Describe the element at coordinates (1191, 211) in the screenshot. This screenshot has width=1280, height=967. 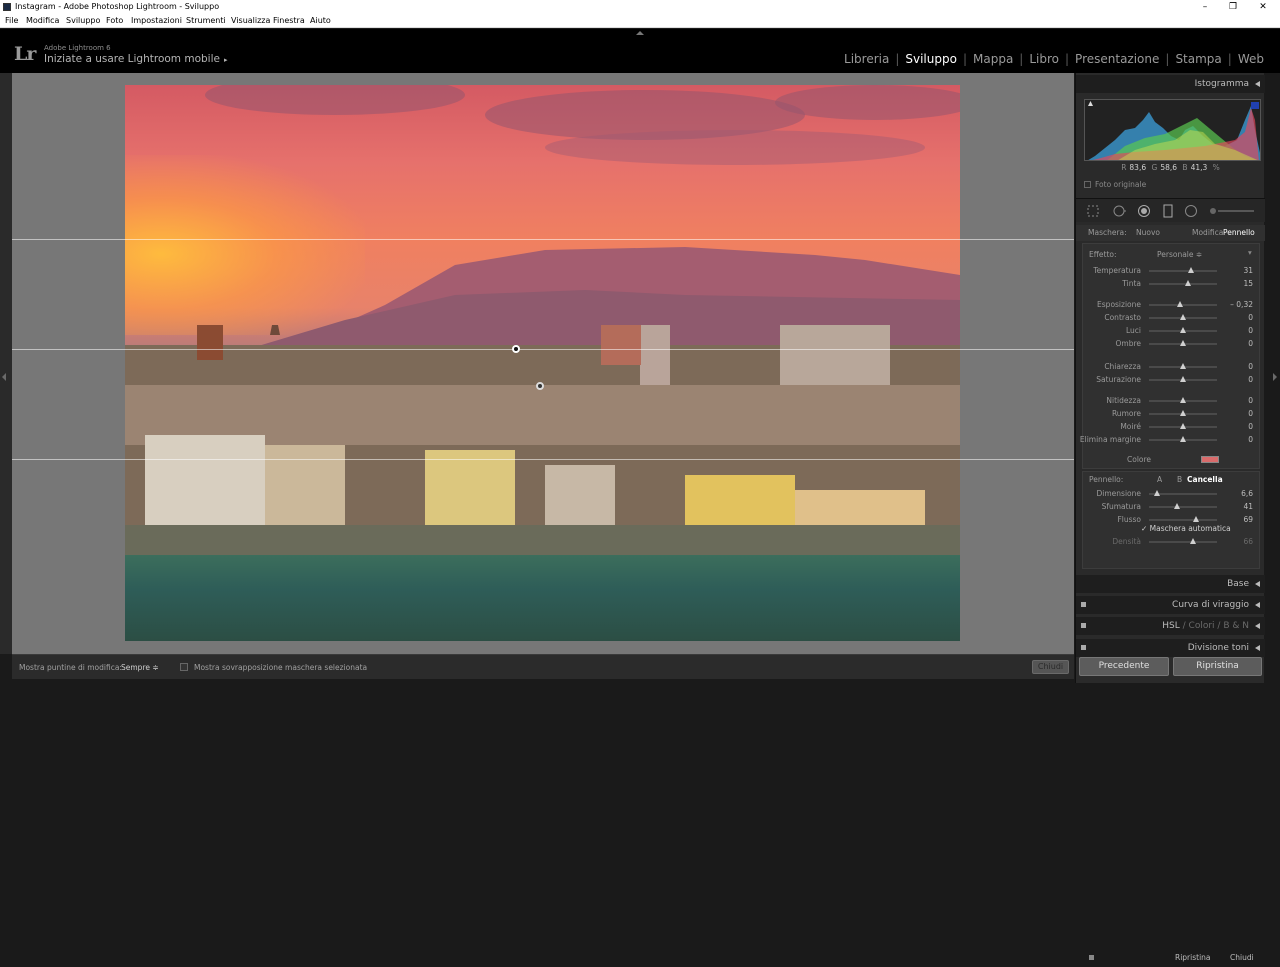
I see `radial-filter-icon` at that location.